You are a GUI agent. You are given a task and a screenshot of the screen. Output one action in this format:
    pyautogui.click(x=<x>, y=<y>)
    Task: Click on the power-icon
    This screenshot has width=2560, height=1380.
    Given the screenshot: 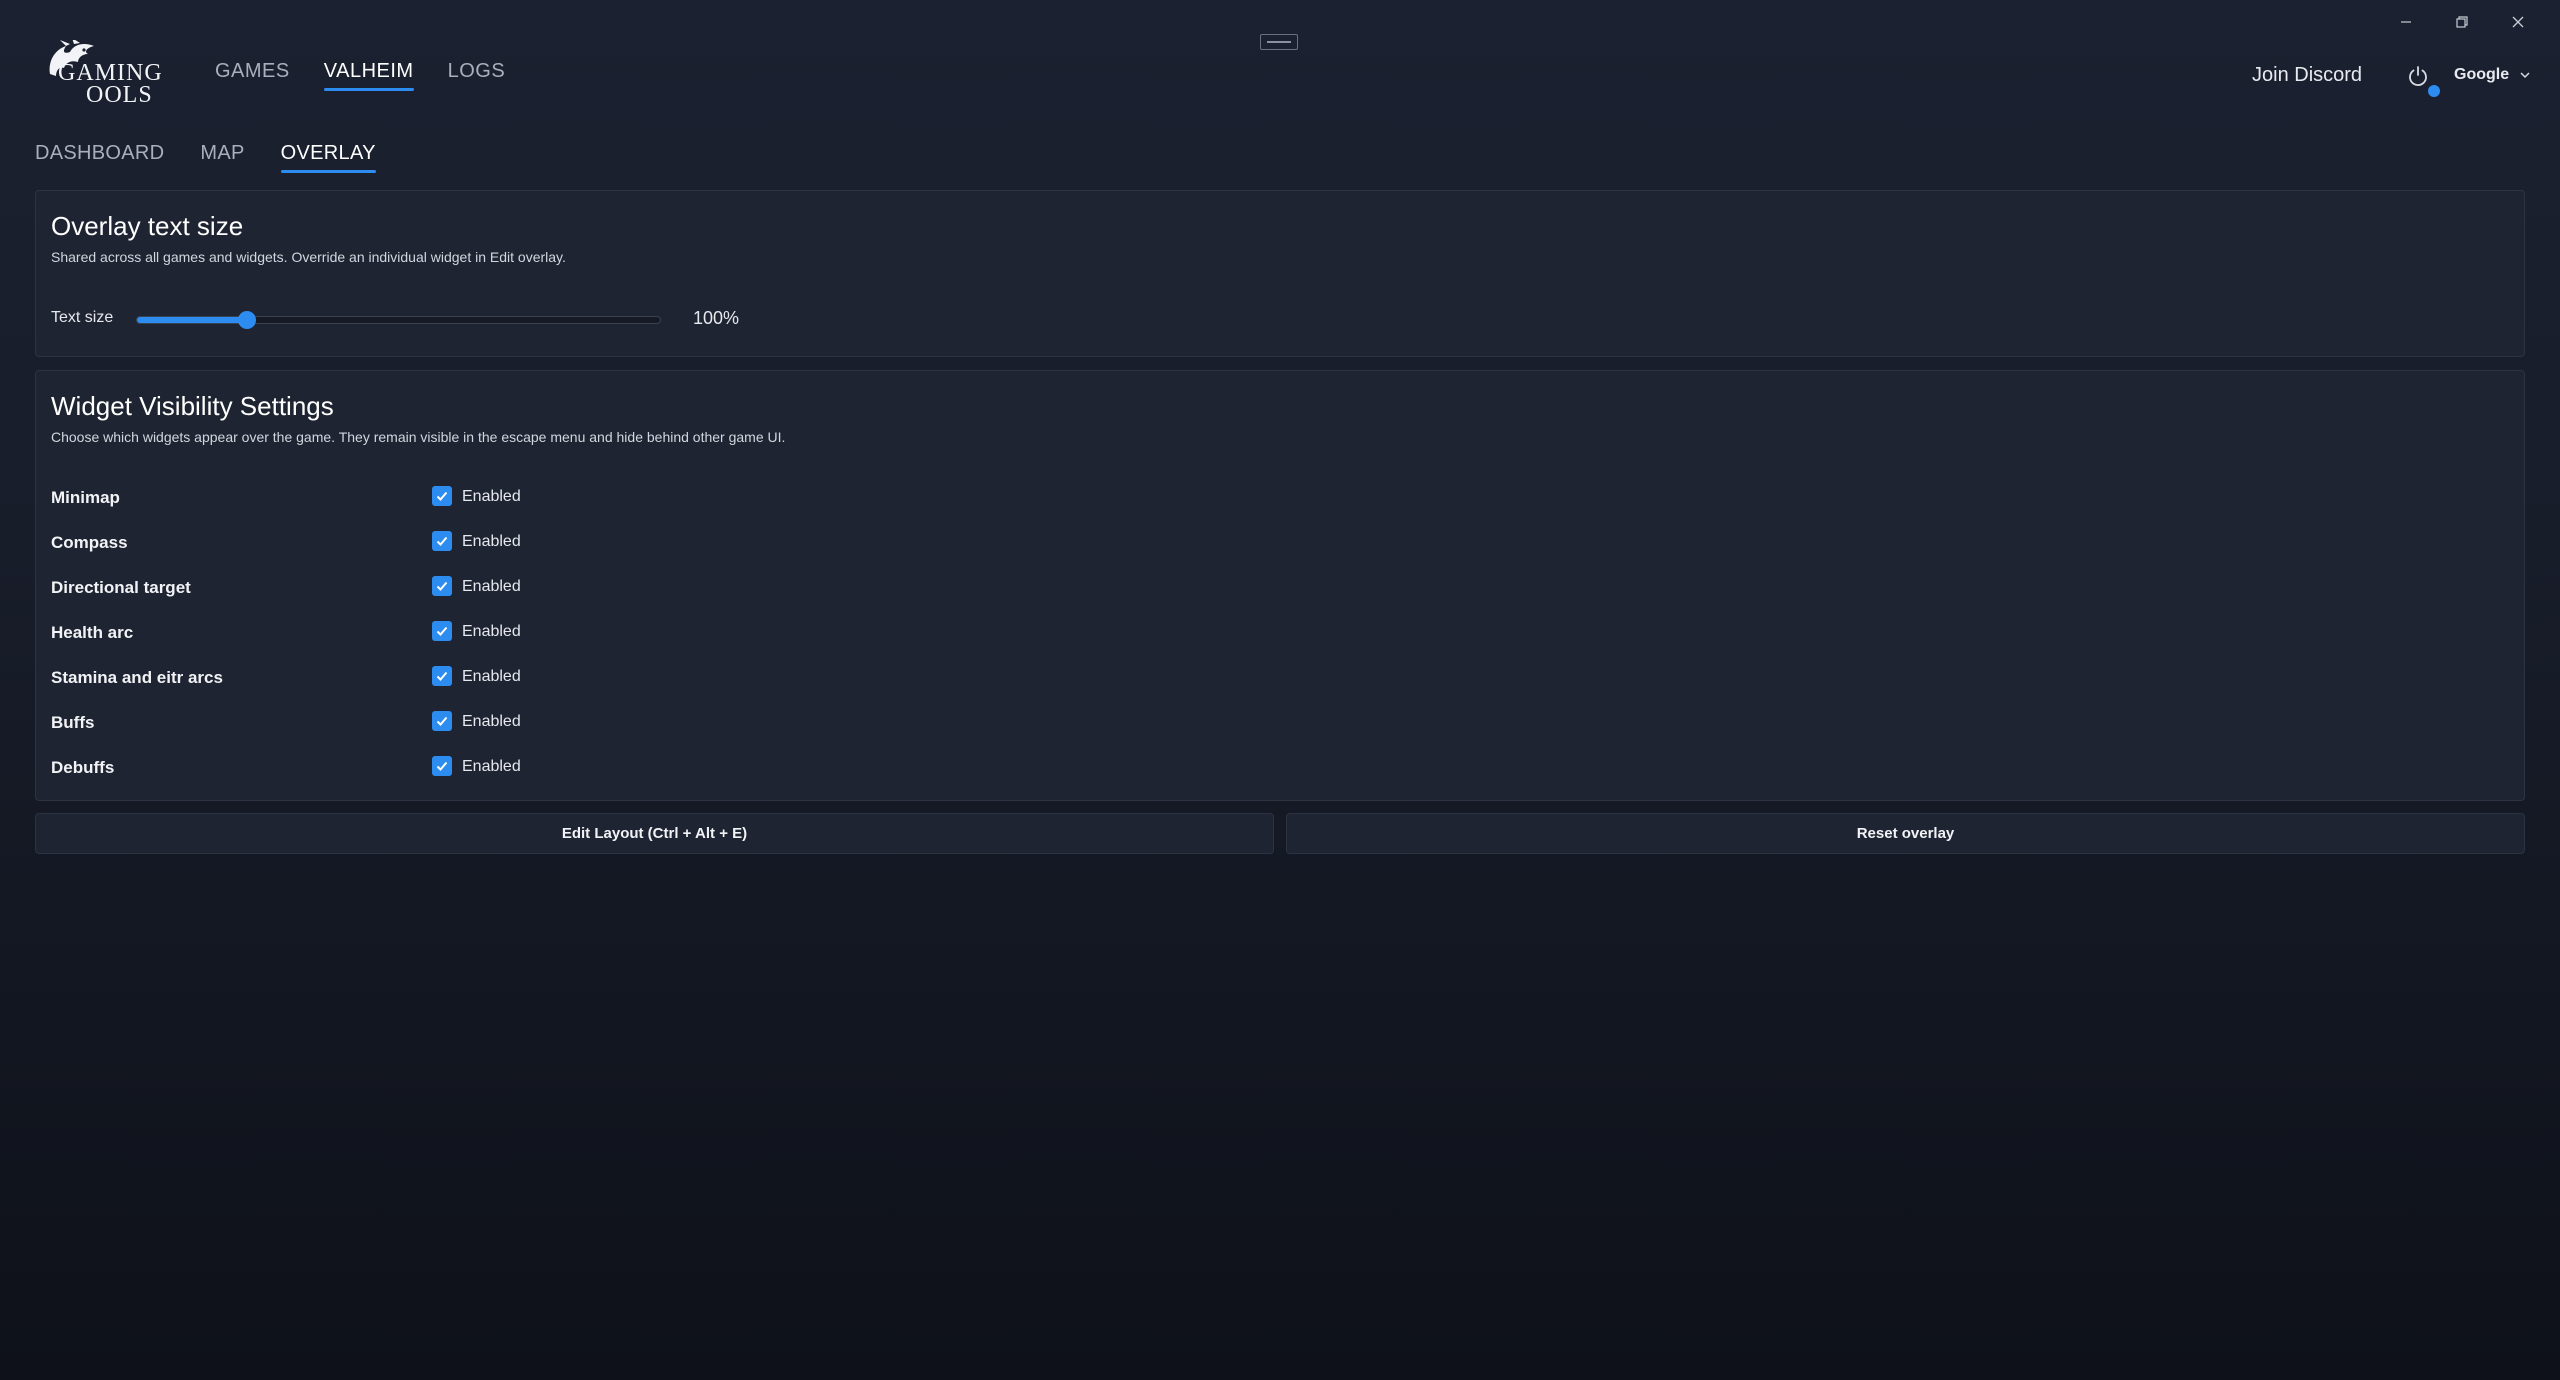 What is the action you would take?
    pyautogui.click(x=2418, y=76)
    